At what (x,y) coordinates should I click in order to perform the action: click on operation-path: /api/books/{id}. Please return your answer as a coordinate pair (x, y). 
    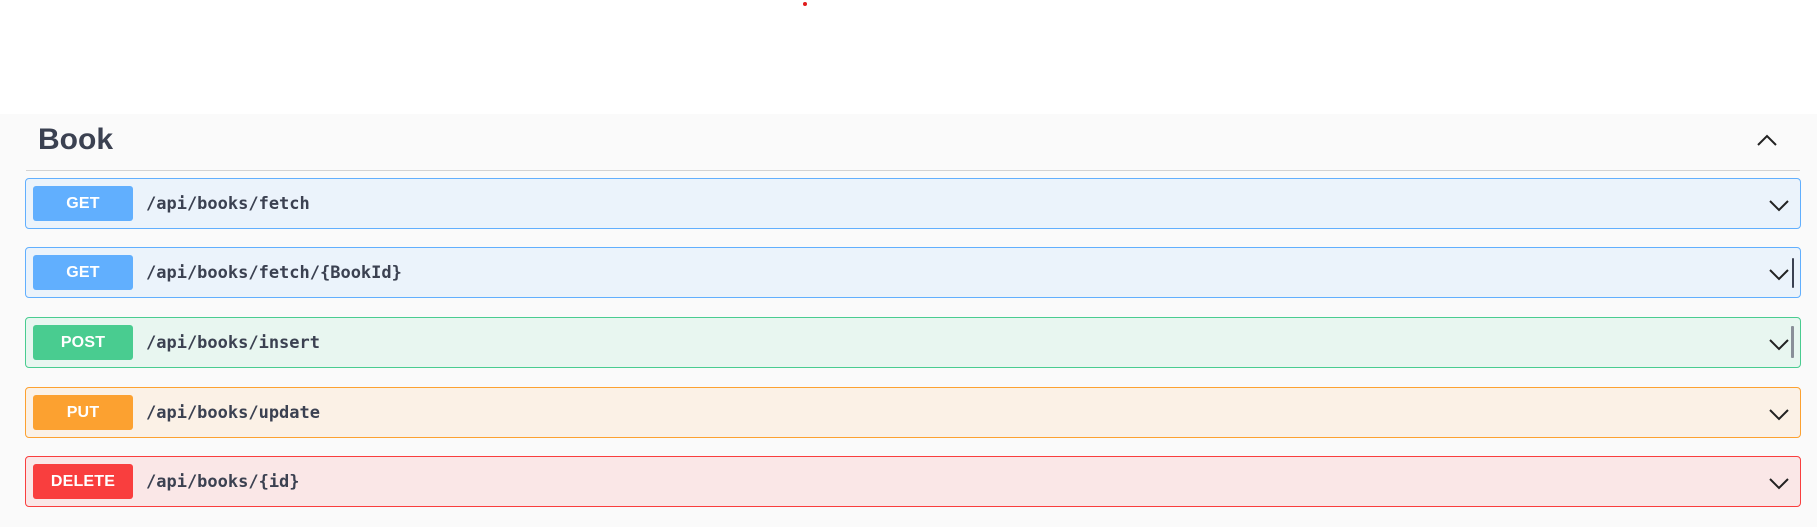
    Looking at the image, I should click on (223, 482).